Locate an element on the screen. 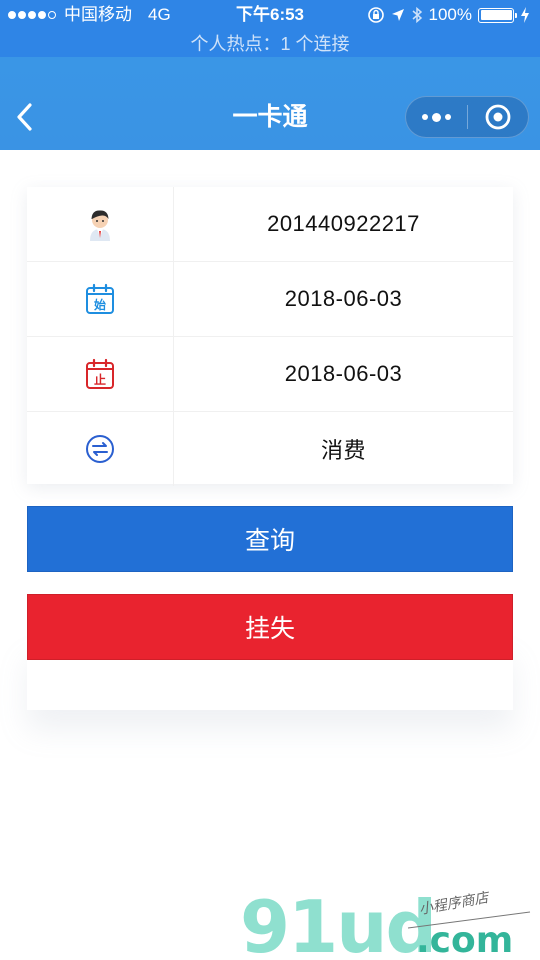 The height and width of the screenshot is (960, 540). status-bar: 中国移动 4G 下午6:53 100% 个人热点：1 个连接 is located at coordinates (270, 28).